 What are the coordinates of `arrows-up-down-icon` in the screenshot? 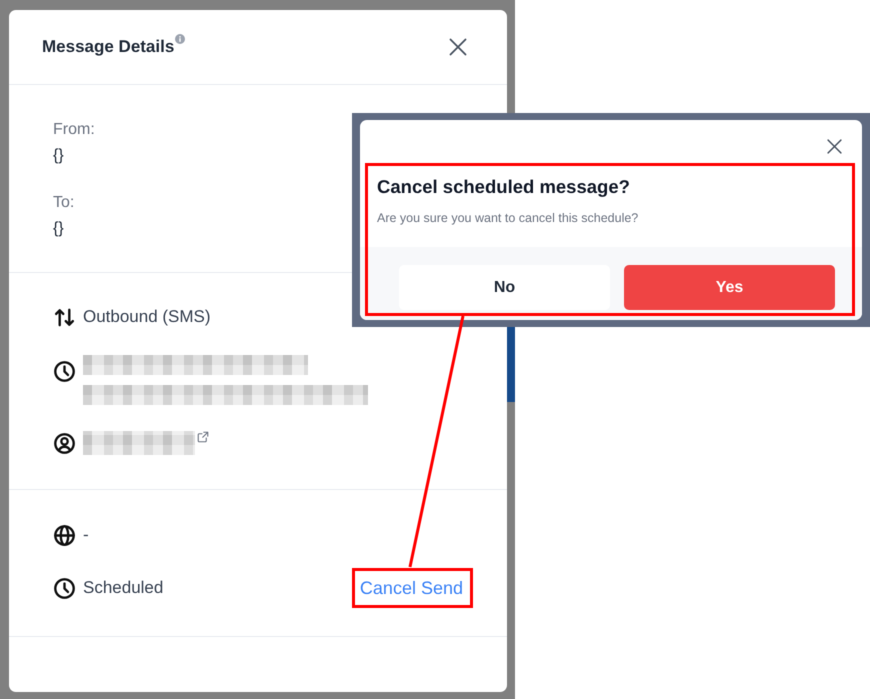 It's located at (64, 317).